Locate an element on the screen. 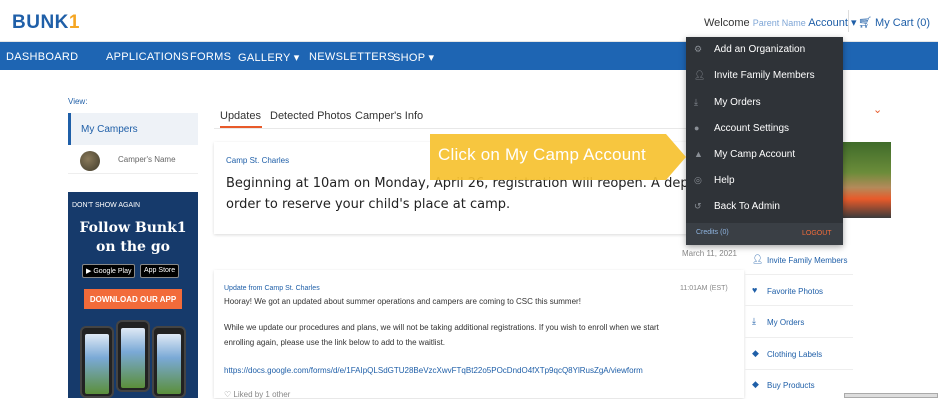 The width and height of the screenshot is (938, 399). menu-item-add-organization: ⚙ Add an Organization is located at coordinates (764, 50).